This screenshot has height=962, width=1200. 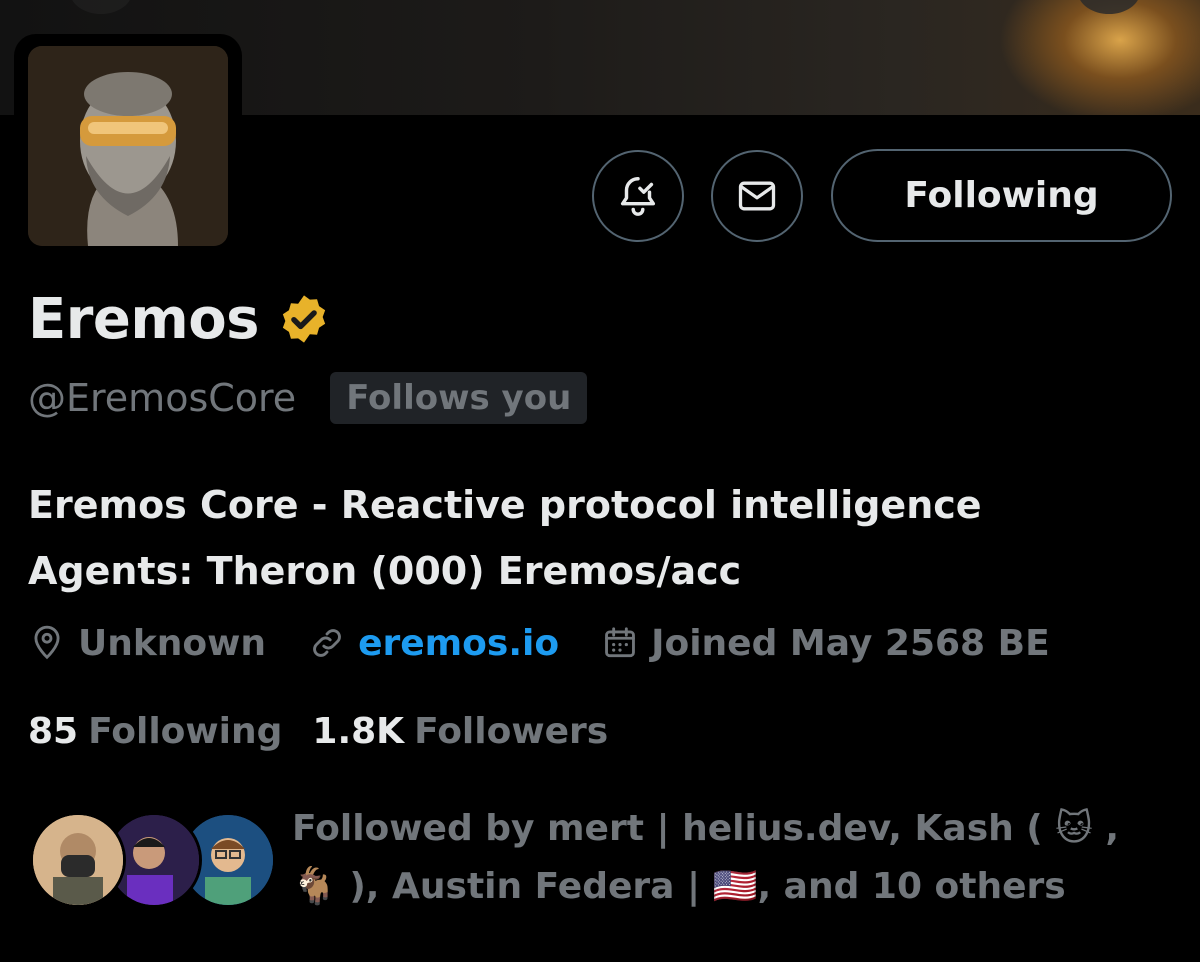 I want to click on follow-stats: 85 Following 1.8K Followers, so click(x=333, y=731).